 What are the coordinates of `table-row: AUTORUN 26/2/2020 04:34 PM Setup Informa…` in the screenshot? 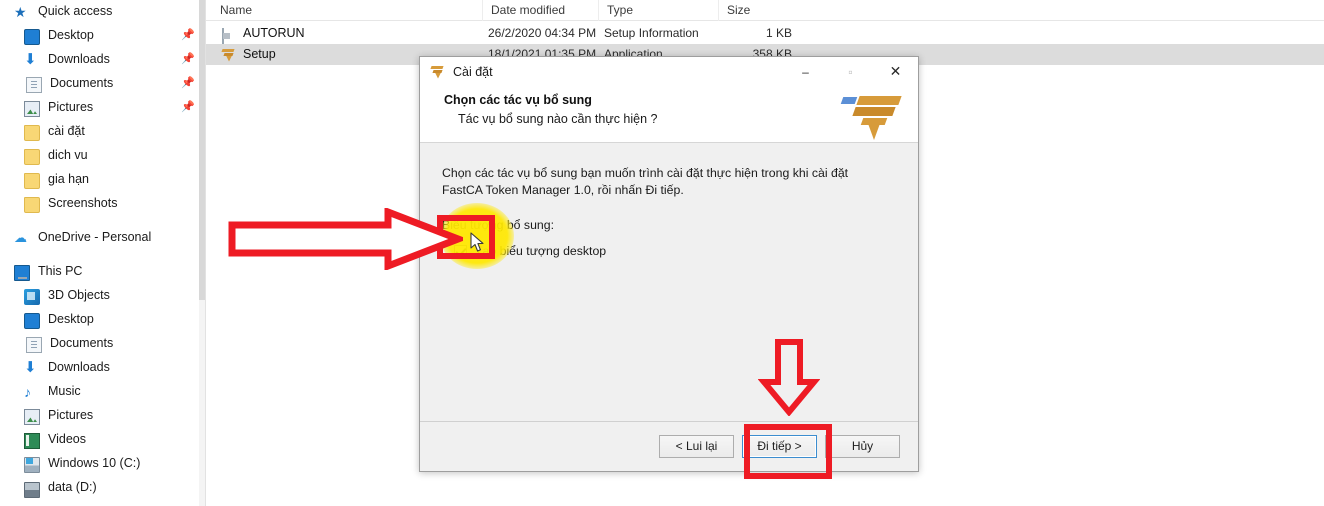 It's located at (765, 33).